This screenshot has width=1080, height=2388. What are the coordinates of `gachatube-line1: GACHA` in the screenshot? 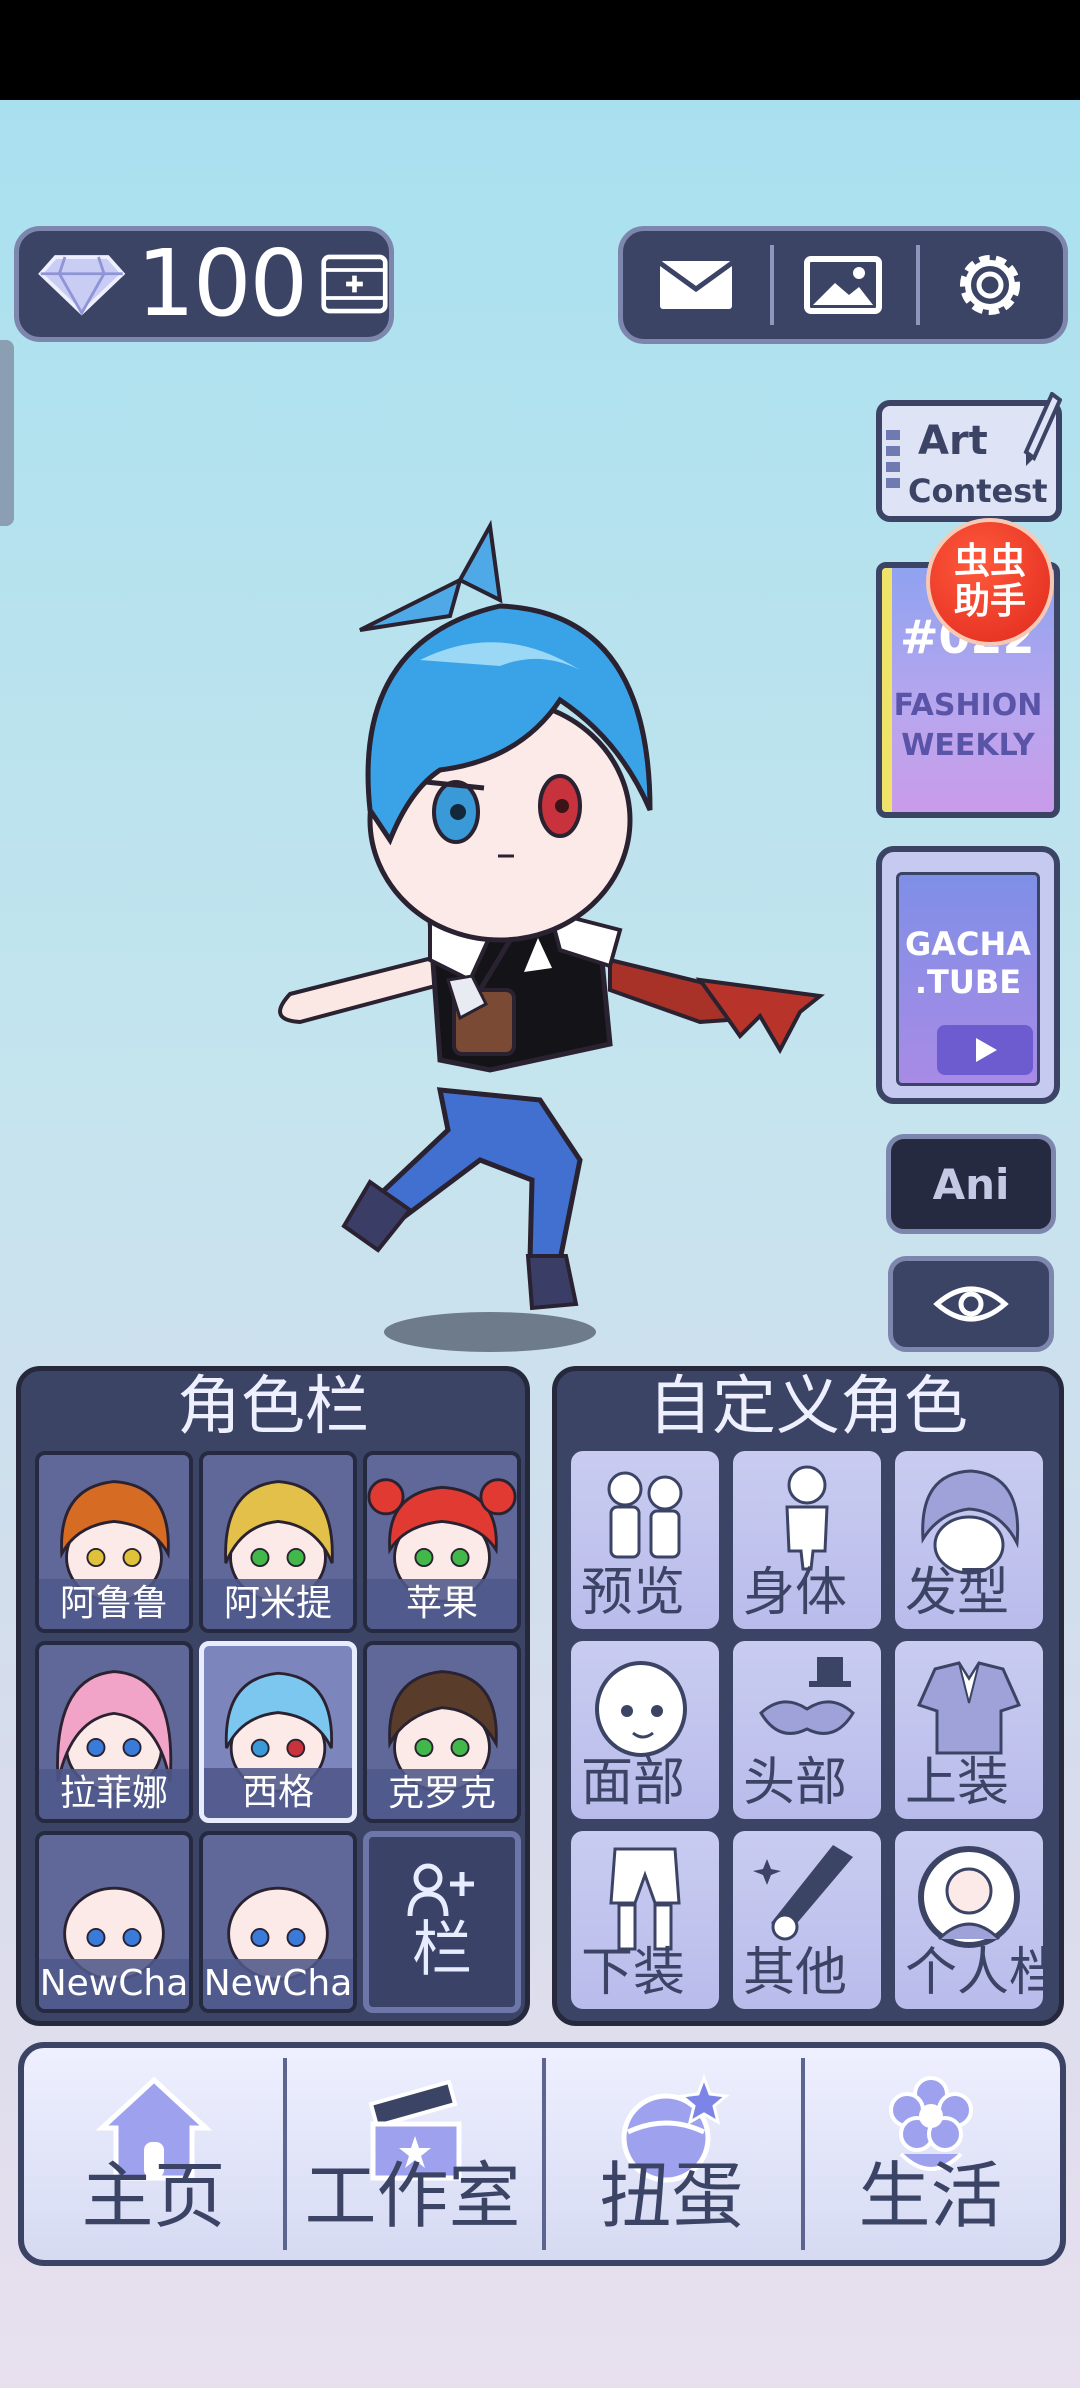 It's located at (968, 944).